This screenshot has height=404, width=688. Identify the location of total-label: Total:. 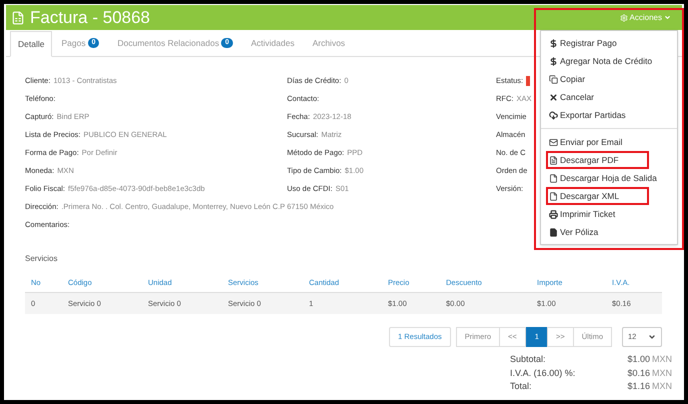
(521, 386).